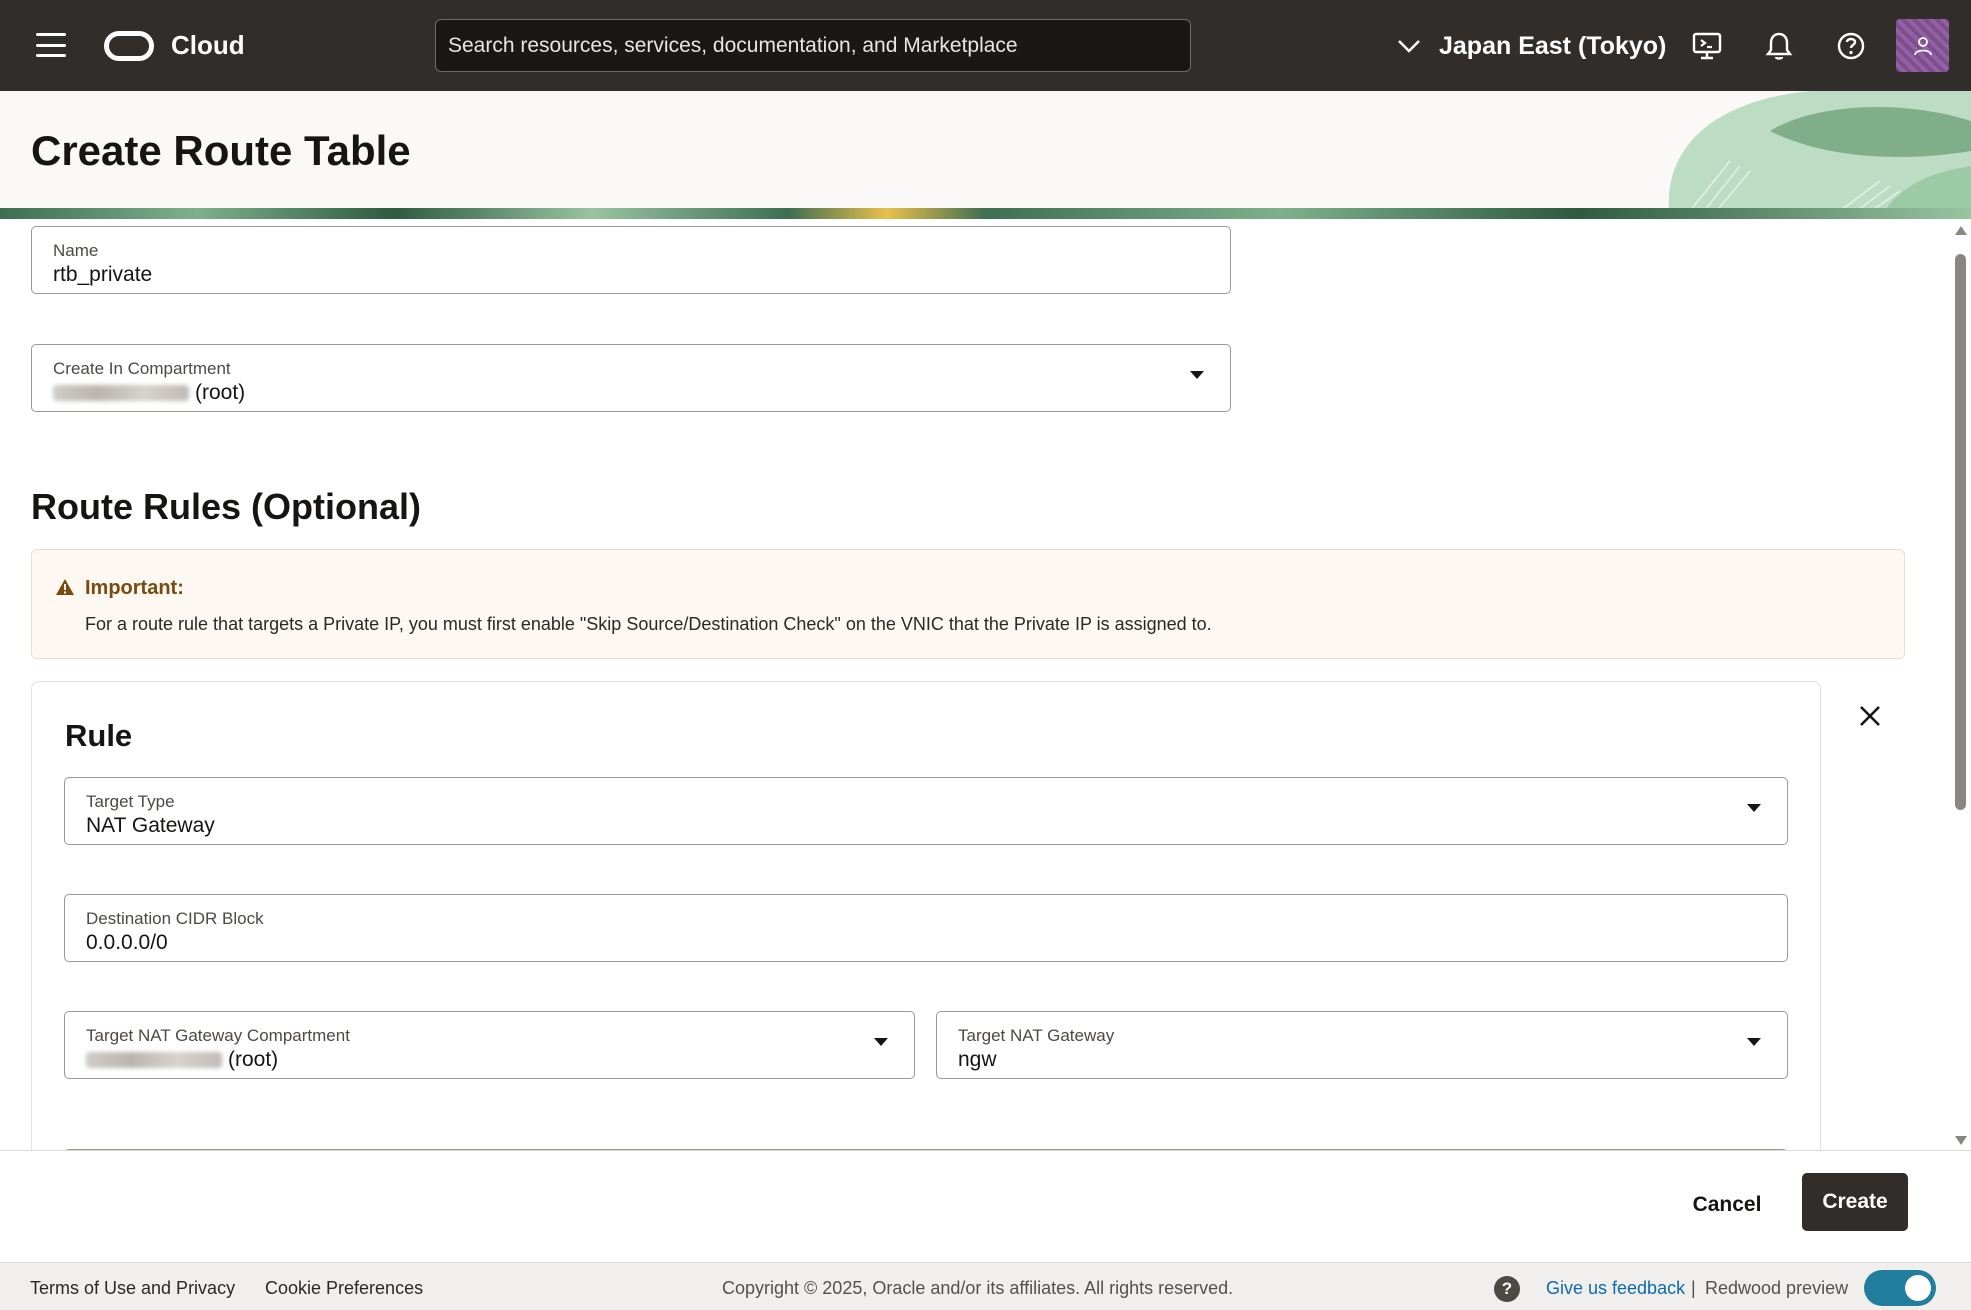  Describe the element at coordinates (1961, 230) in the screenshot. I see `scroll-up-arrow-icon` at that location.